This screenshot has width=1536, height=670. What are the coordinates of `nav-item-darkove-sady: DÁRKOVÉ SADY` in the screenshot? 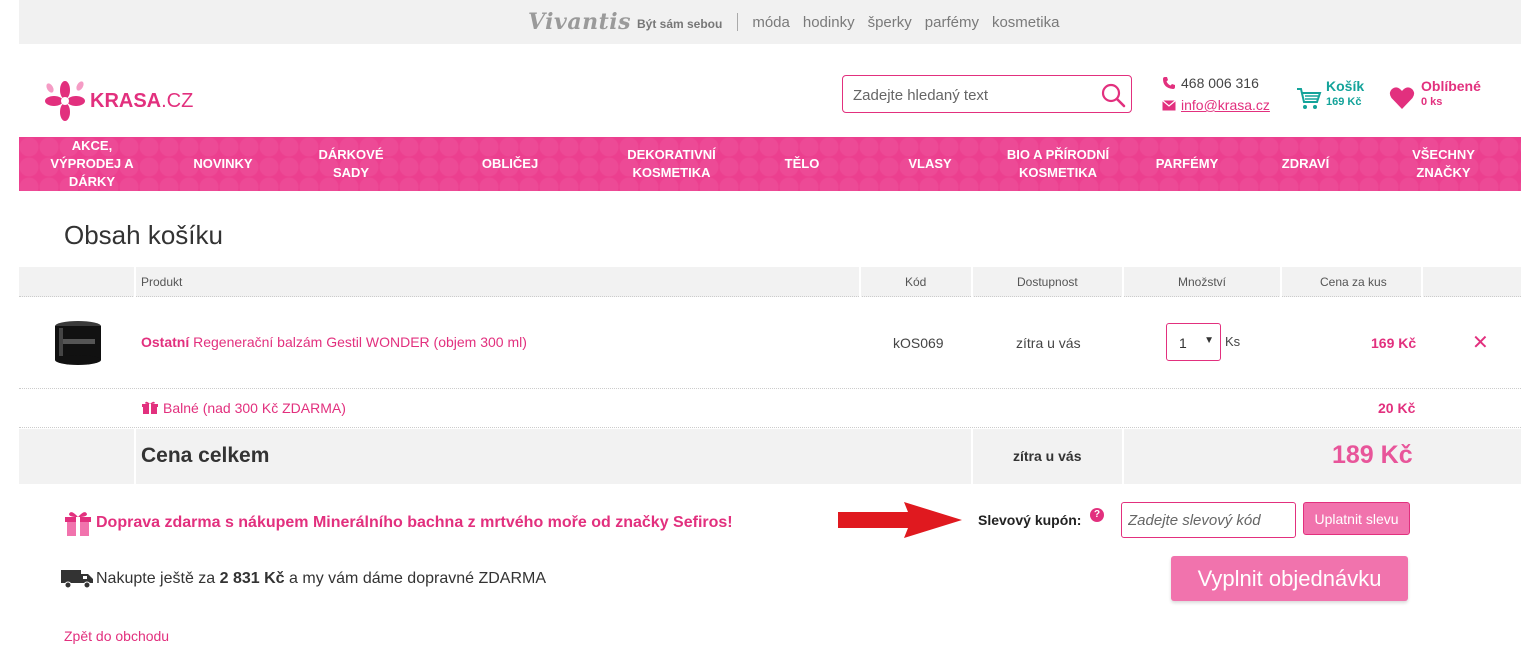 It's located at (351, 164).